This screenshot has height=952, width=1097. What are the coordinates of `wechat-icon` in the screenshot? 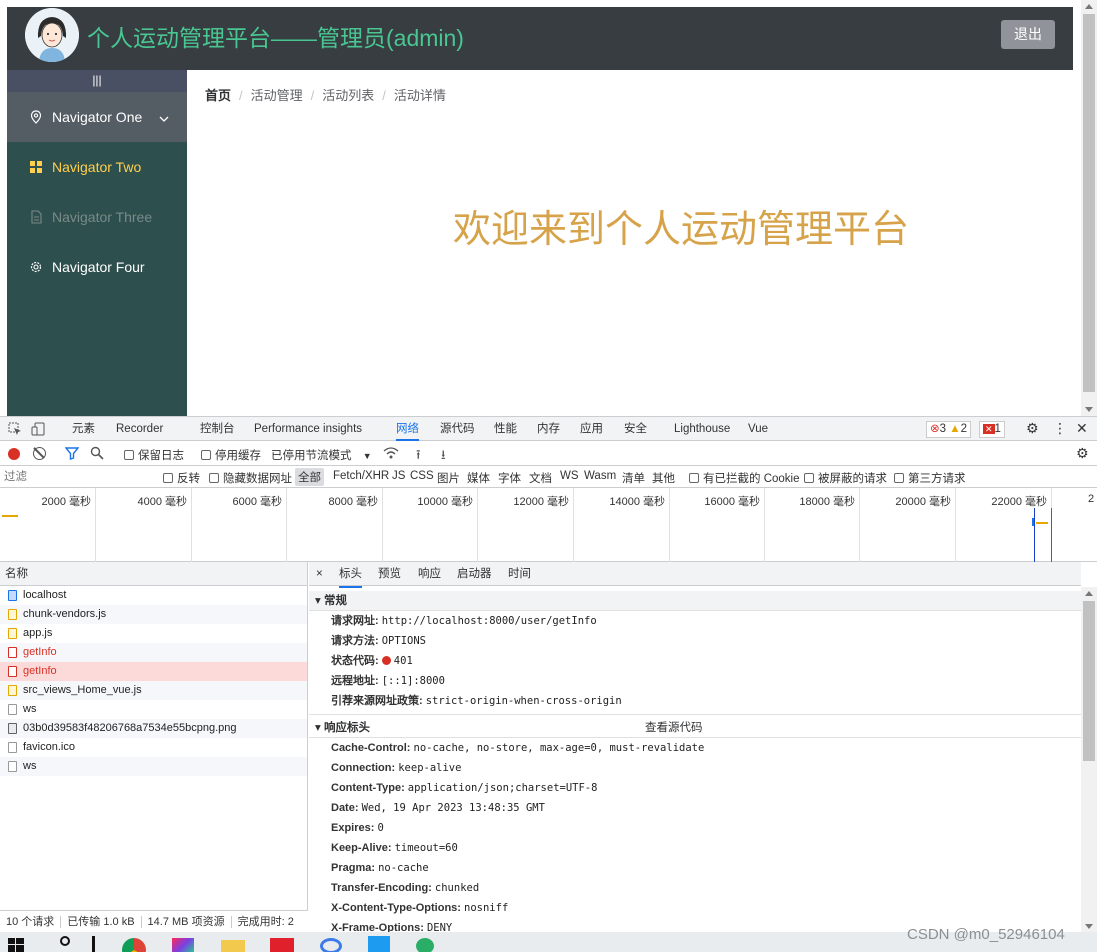 It's located at (425, 945).